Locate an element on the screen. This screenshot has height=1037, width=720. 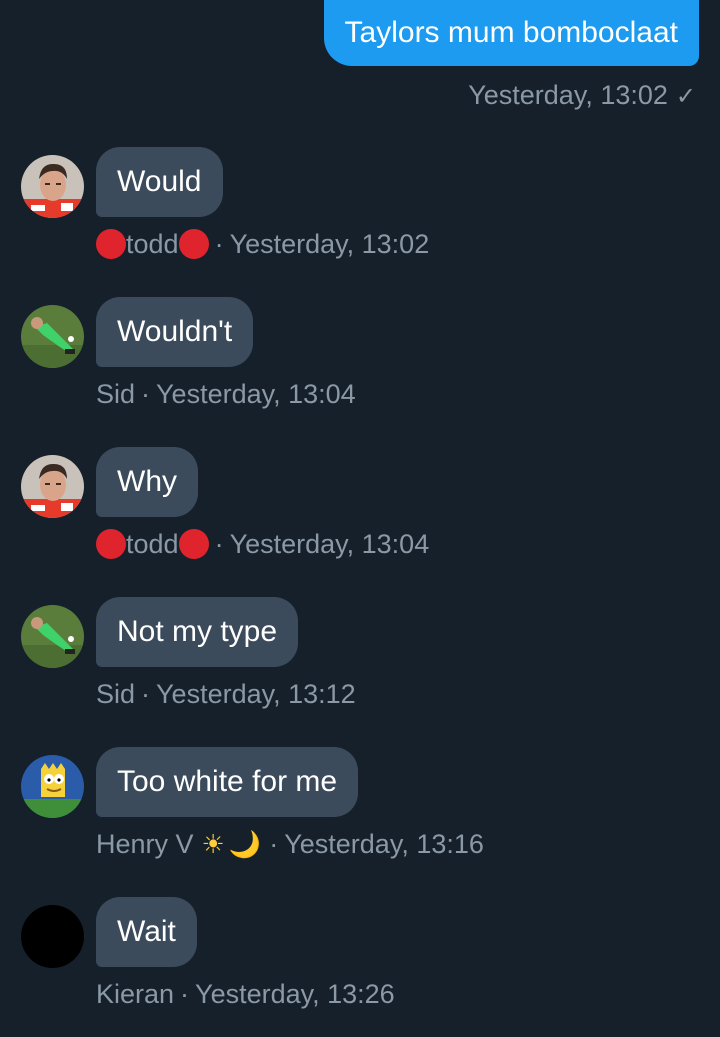
message-bubble: Not my type is located at coordinates (197, 632).